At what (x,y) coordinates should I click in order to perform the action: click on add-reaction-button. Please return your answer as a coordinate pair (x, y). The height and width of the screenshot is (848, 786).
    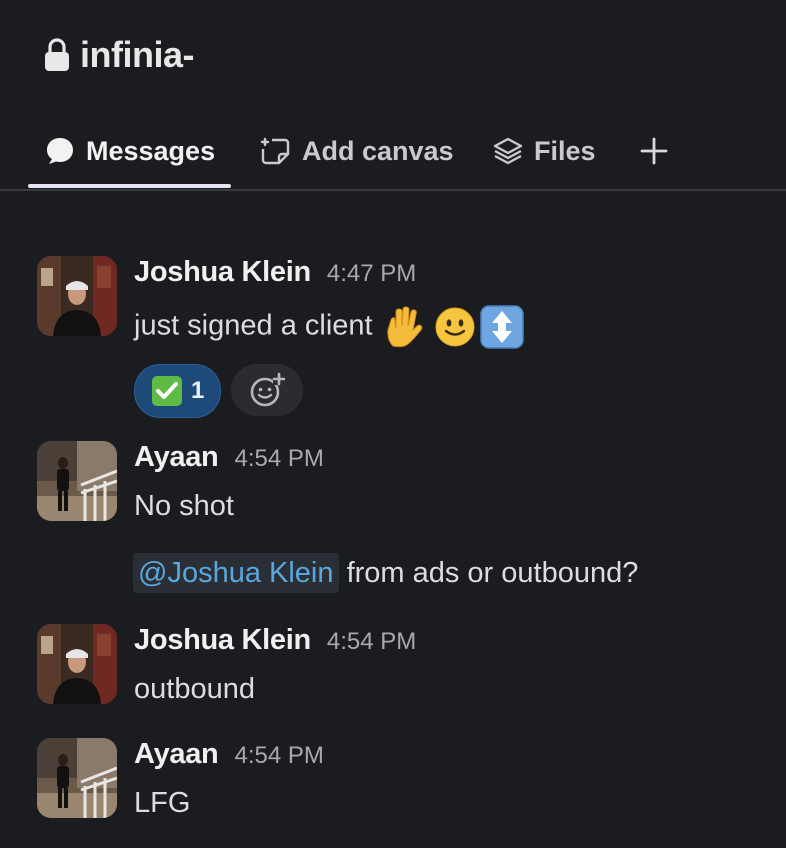
    Looking at the image, I should click on (267, 390).